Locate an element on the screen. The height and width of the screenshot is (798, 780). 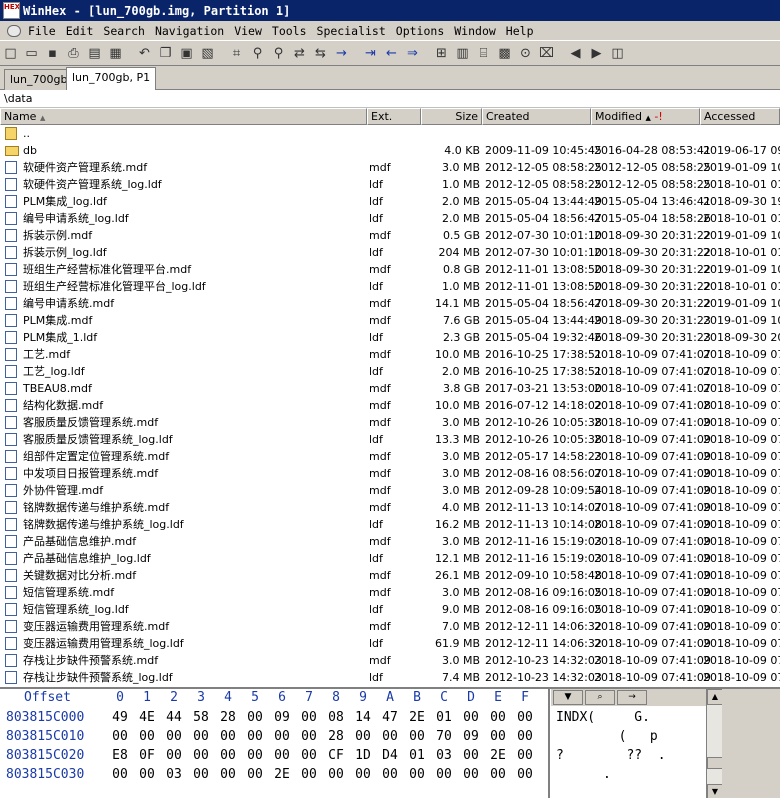
hex-byte: D4 is located at coordinates (390, 755).